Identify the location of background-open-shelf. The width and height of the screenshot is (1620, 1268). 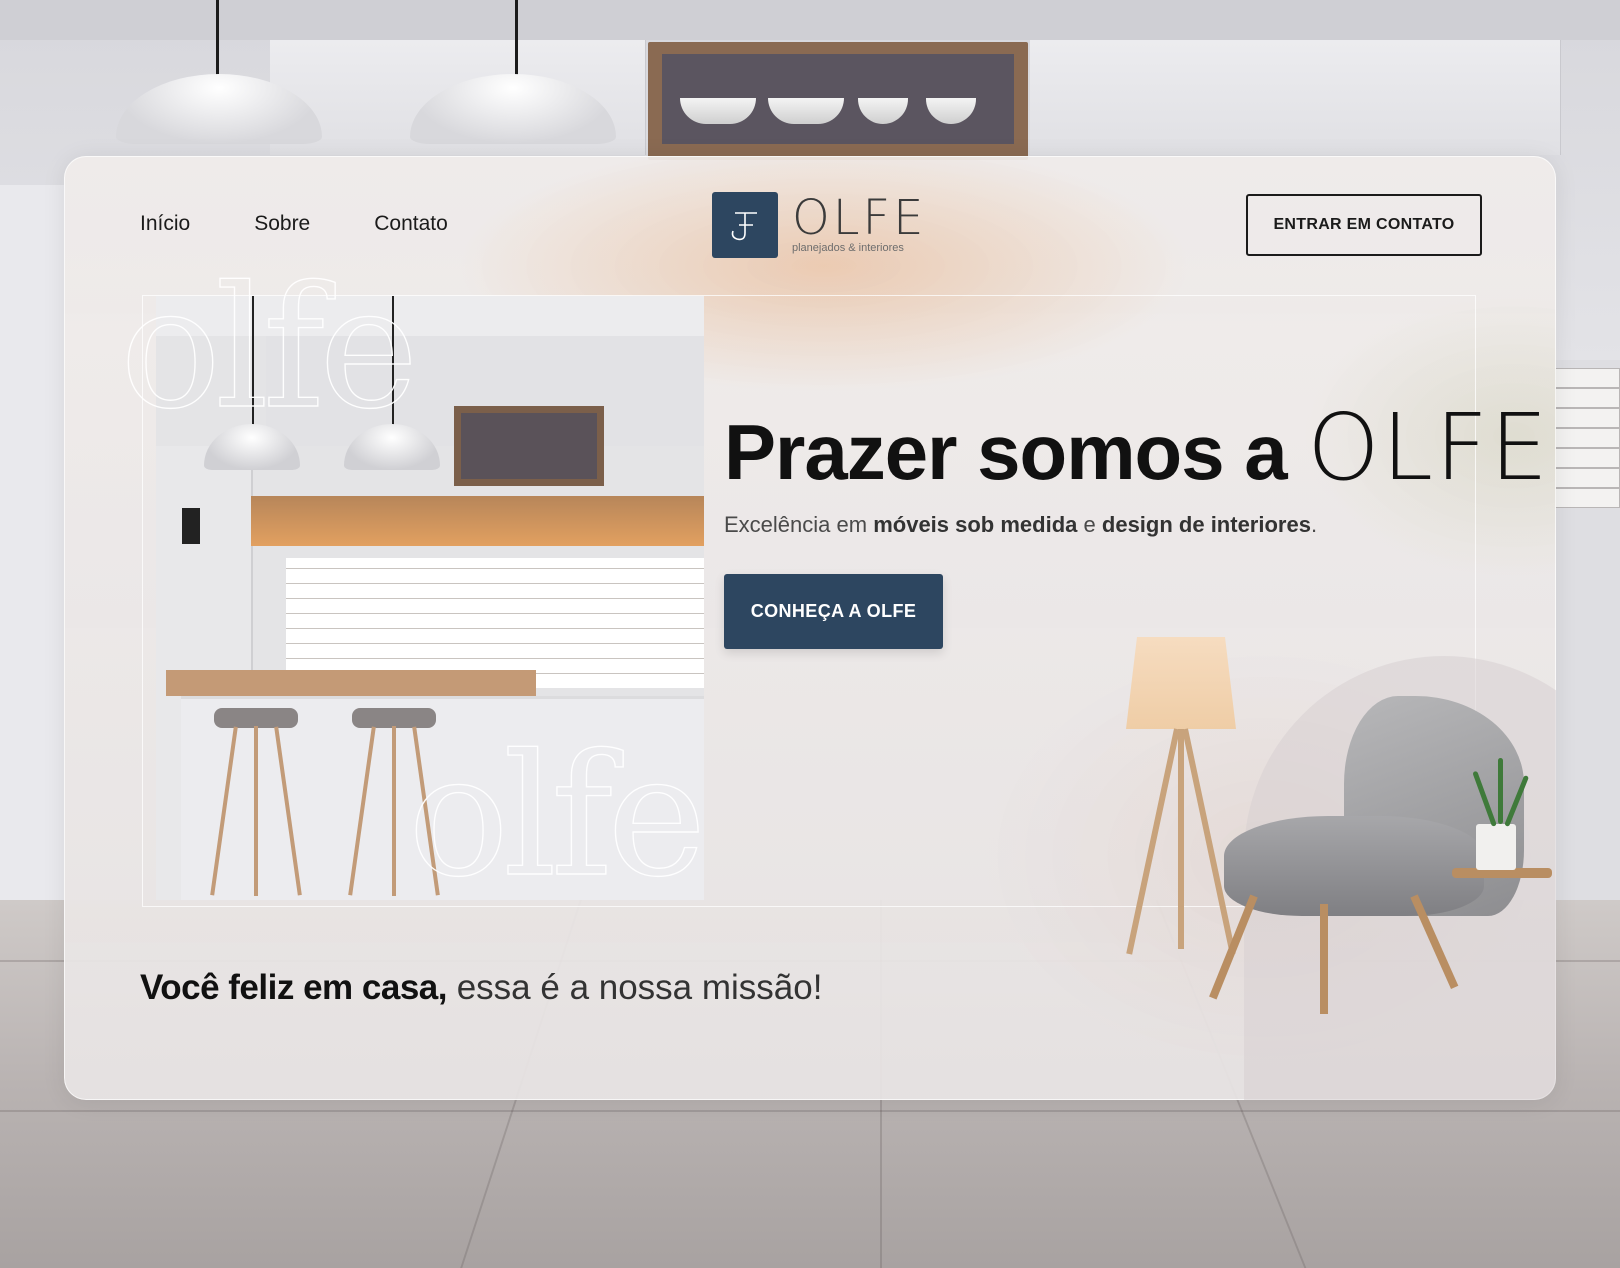
(838, 101).